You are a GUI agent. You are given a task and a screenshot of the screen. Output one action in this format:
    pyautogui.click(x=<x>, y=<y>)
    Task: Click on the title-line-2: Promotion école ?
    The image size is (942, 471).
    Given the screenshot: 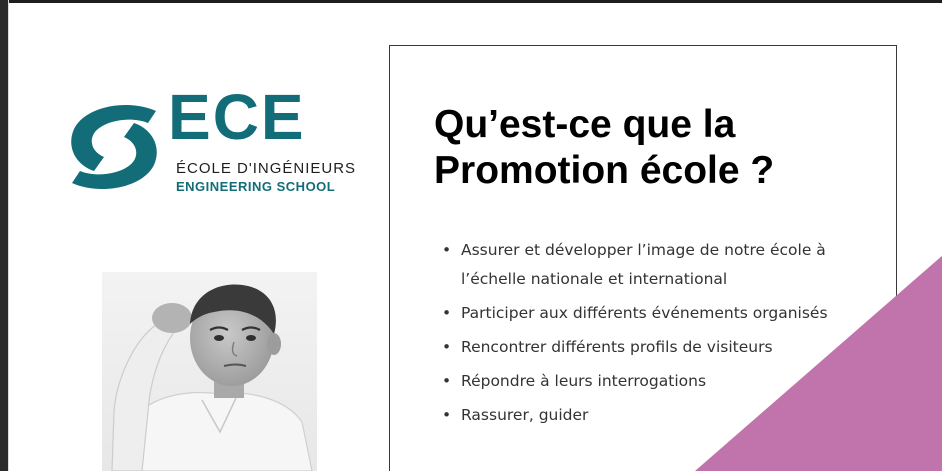 What is the action you would take?
    pyautogui.click(x=604, y=170)
    